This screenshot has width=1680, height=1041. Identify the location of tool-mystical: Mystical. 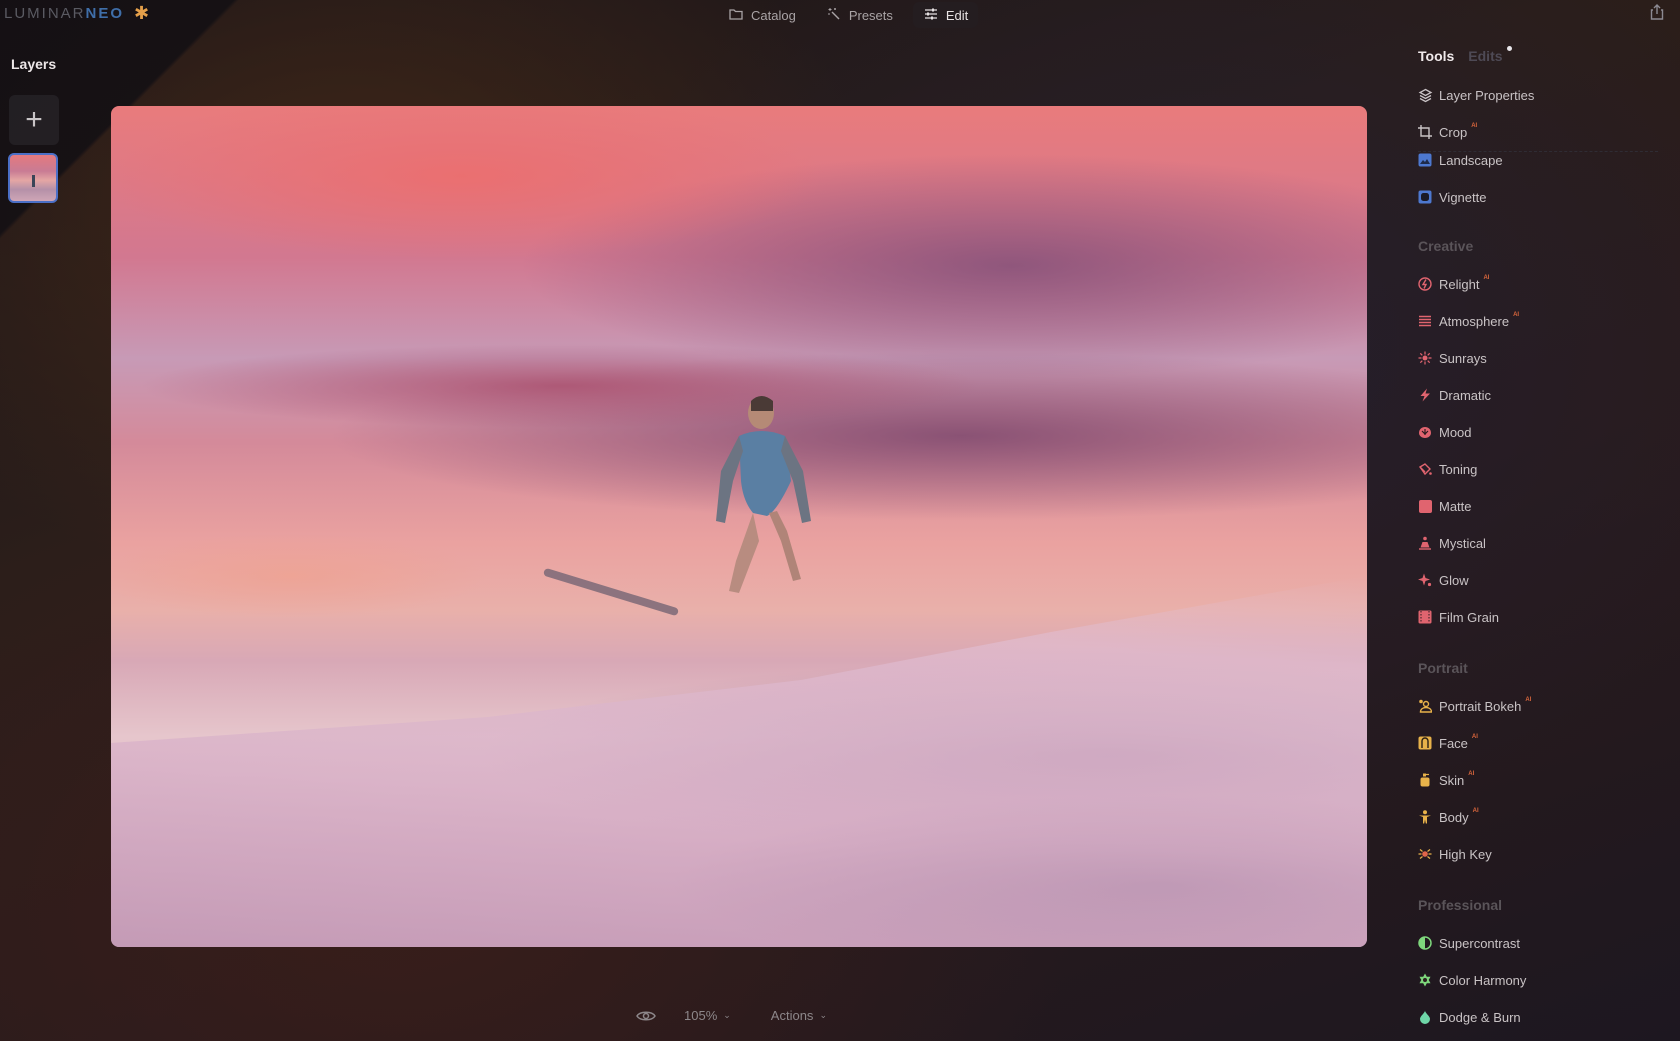
(1451, 543).